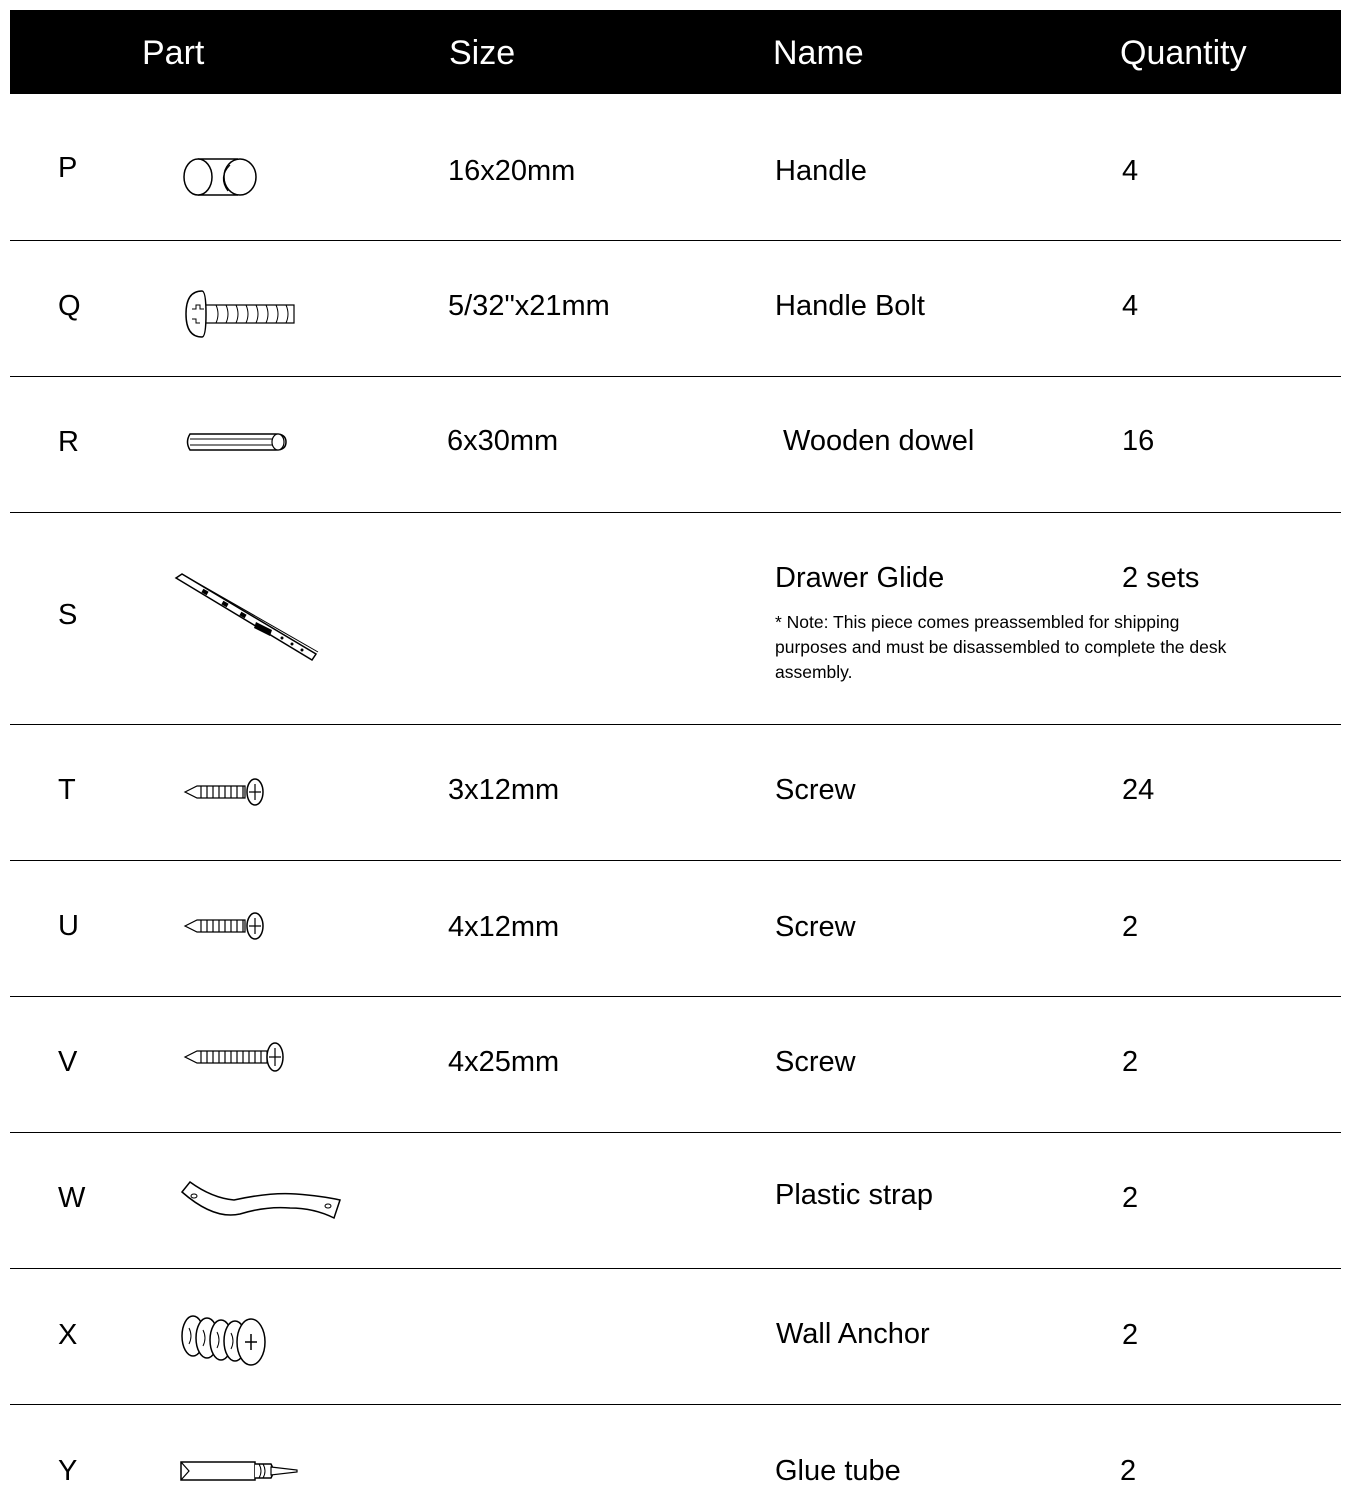  What do you see at coordinates (72, 1198) in the screenshot?
I see `part-letter: W` at bounding box center [72, 1198].